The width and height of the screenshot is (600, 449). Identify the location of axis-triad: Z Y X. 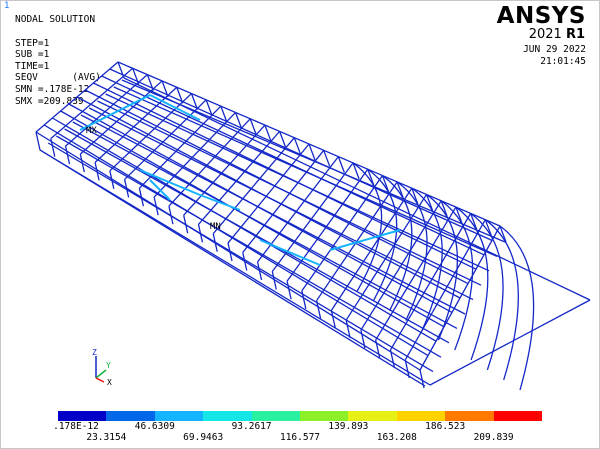
(102, 367).